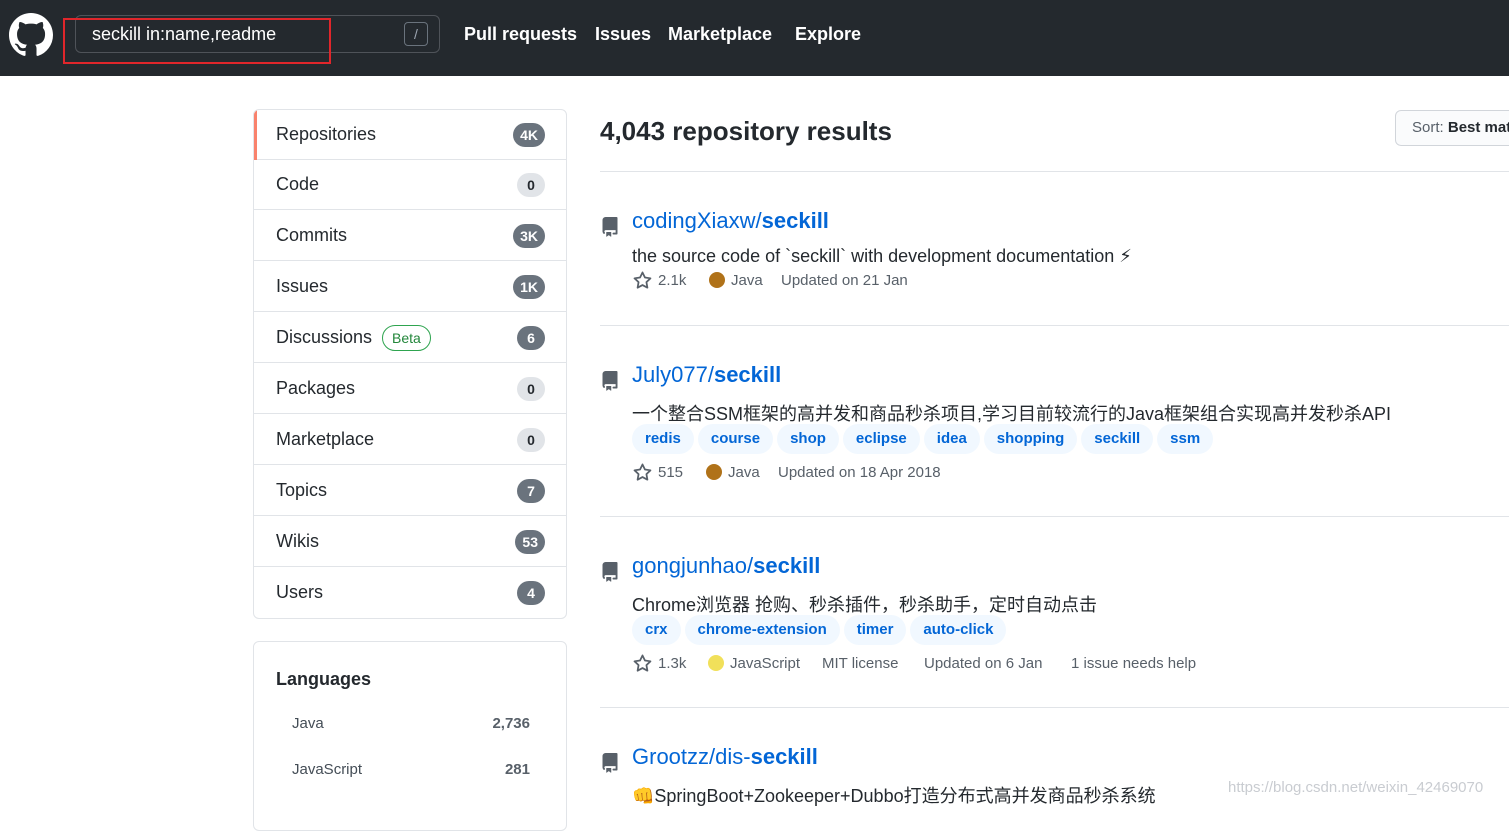 The image size is (1509, 831). What do you see at coordinates (297, 541) in the screenshot?
I see `menu-item-label: Wikis` at bounding box center [297, 541].